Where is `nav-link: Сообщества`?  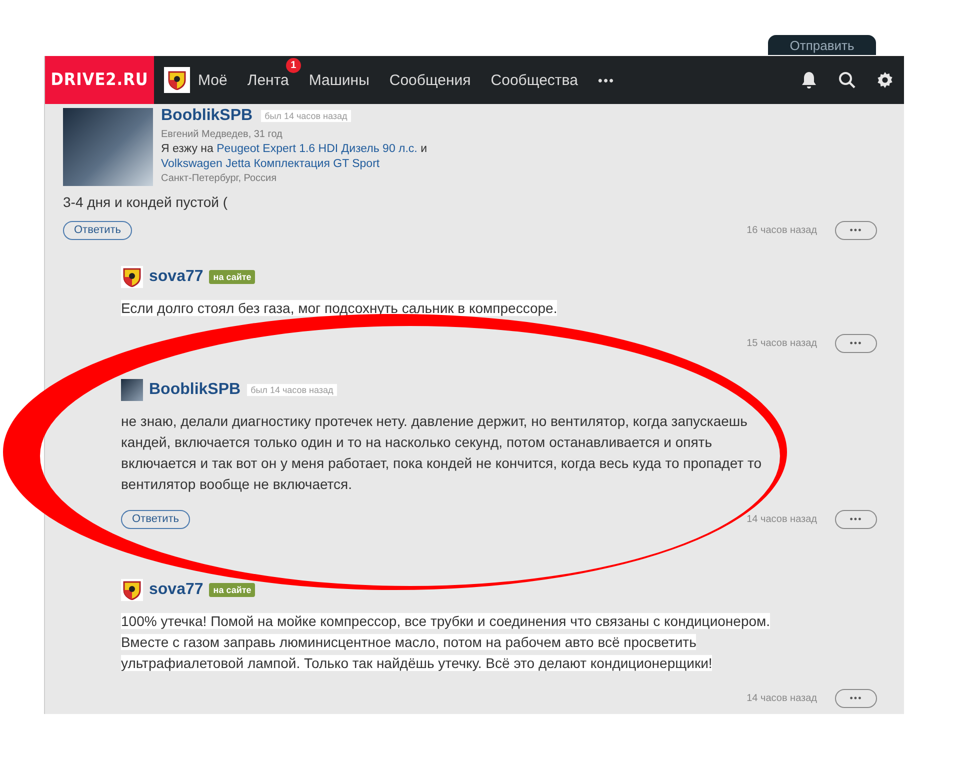 nav-link: Сообщества is located at coordinates (534, 80).